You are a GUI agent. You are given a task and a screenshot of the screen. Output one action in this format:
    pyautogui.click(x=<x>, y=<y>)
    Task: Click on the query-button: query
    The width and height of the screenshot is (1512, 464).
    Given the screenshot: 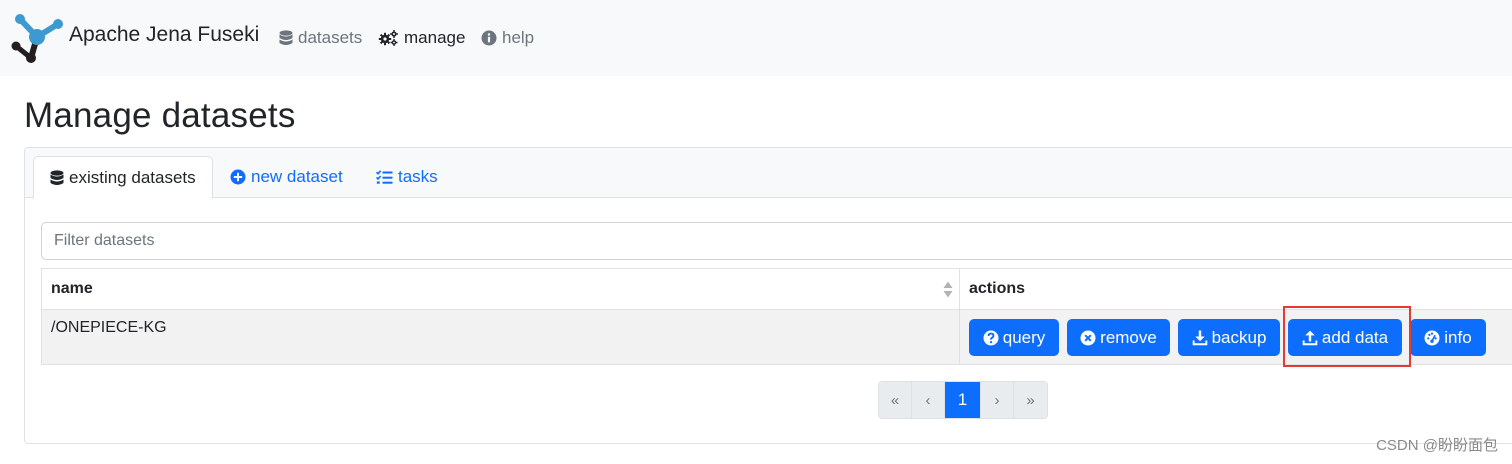 What is the action you would take?
    pyautogui.click(x=1014, y=337)
    